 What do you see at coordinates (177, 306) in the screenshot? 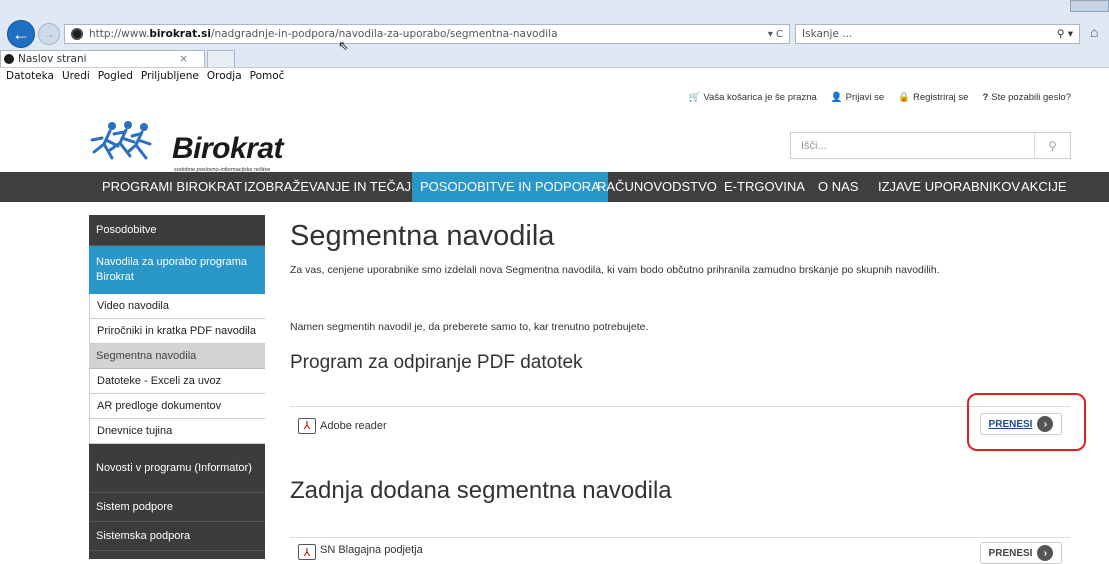
I see `sidebar-item-video-navodila: Video navodila` at bounding box center [177, 306].